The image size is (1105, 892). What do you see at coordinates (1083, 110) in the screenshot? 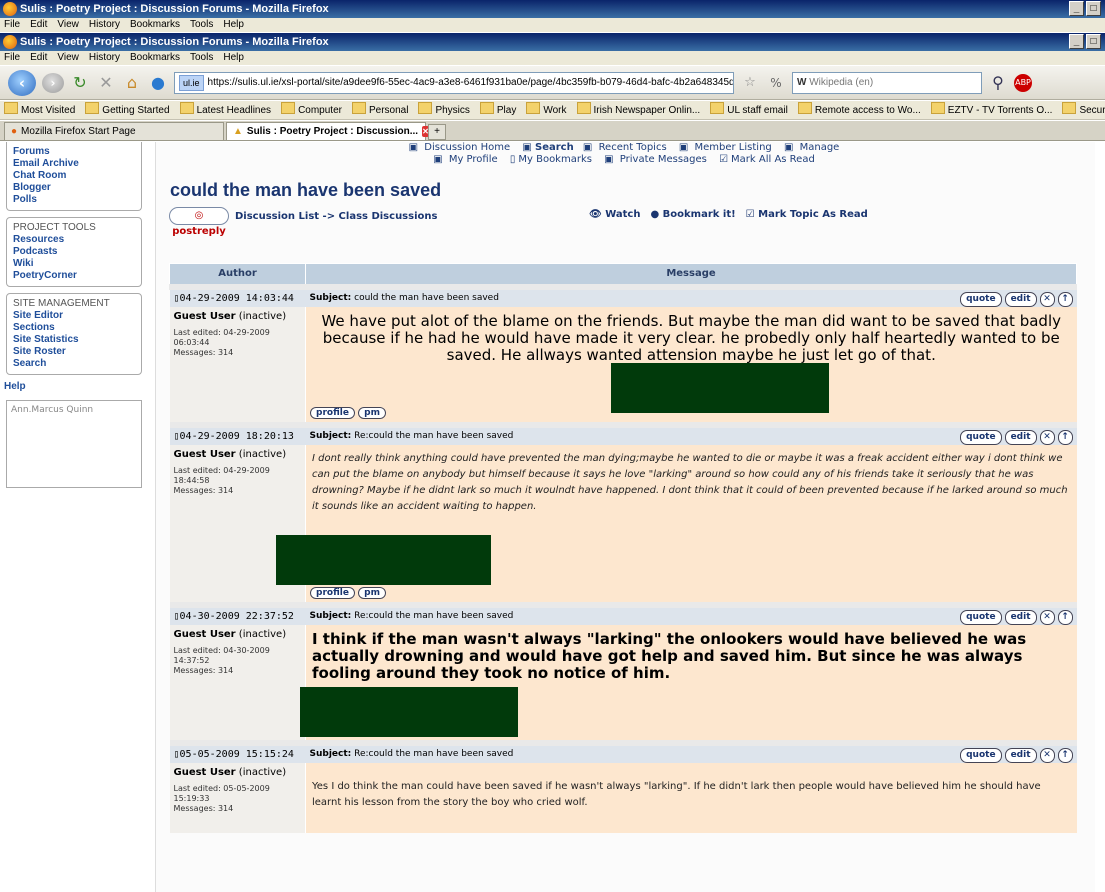
I see `bookmark-item: Security` at bounding box center [1083, 110].